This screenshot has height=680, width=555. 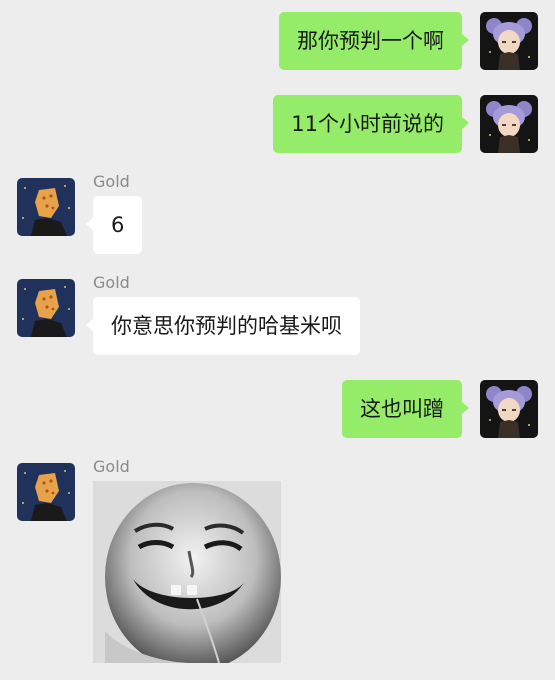 What do you see at coordinates (226, 326) in the screenshot?
I see `message-text: 你意思你预判的哈基米呗` at bounding box center [226, 326].